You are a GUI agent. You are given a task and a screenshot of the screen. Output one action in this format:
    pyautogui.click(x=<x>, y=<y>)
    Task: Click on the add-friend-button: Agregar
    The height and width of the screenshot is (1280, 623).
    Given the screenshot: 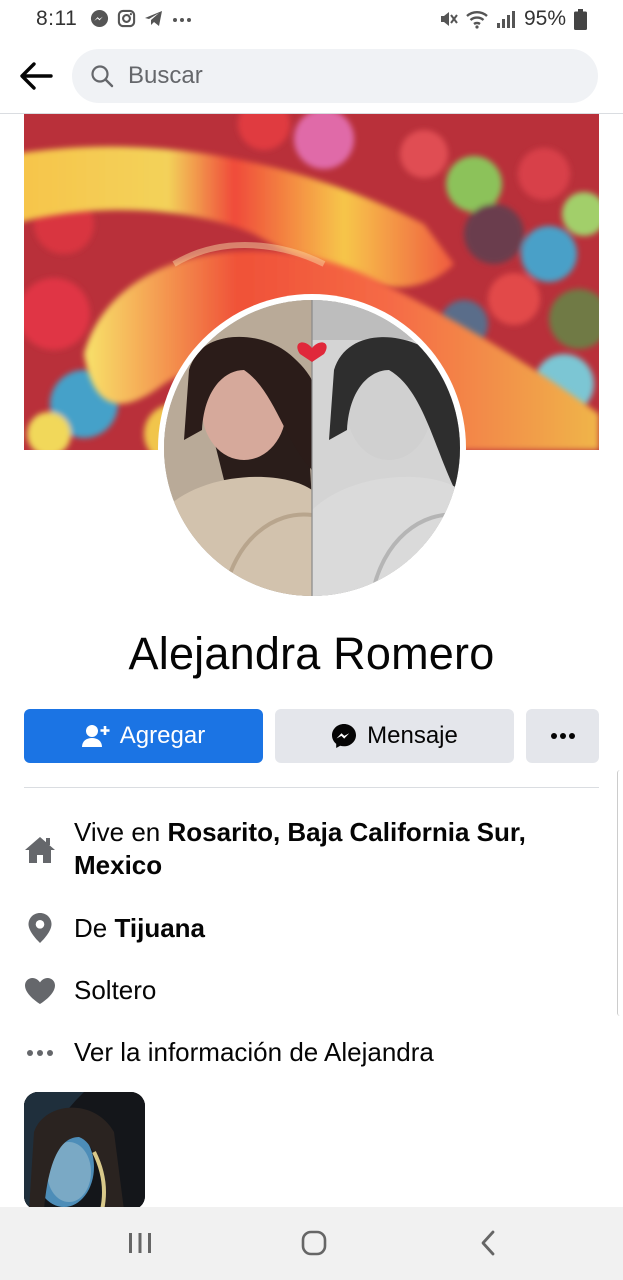 What is the action you would take?
    pyautogui.click(x=143, y=736)
    